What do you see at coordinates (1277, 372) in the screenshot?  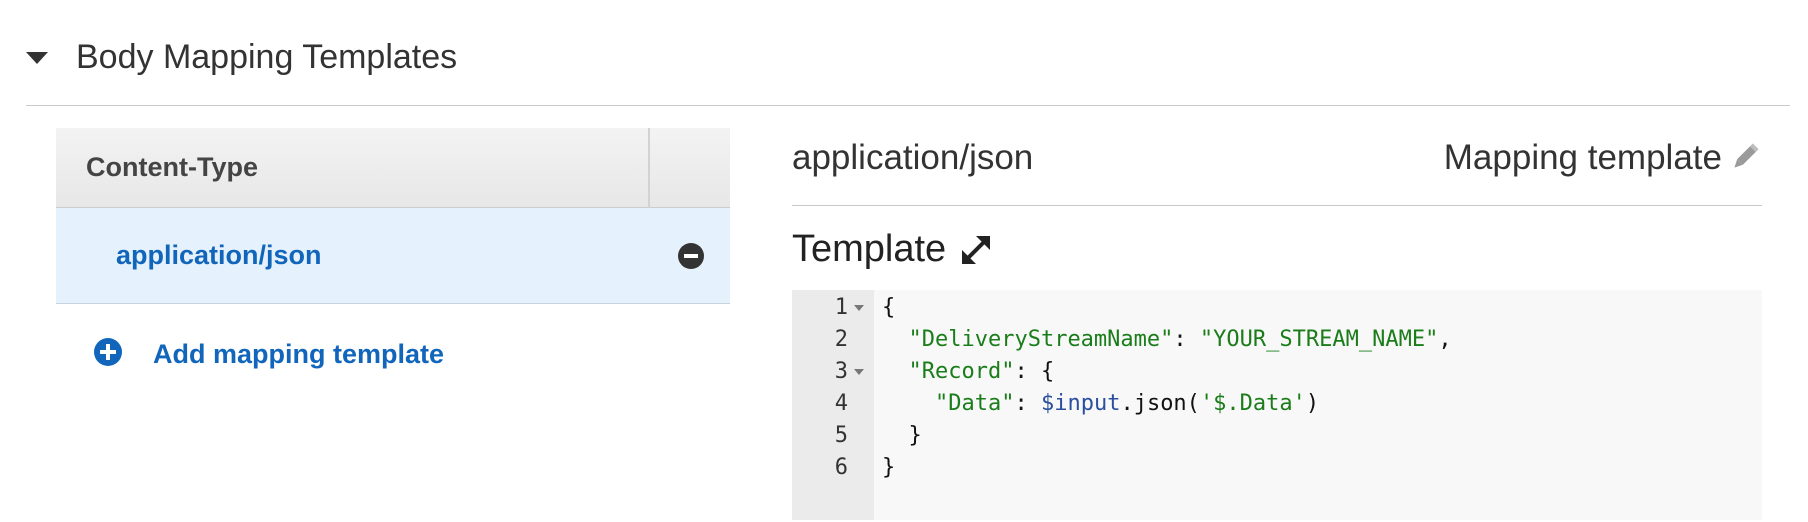 I see `code-line: 3 "Record": {` at bounding box center [1277, 372].